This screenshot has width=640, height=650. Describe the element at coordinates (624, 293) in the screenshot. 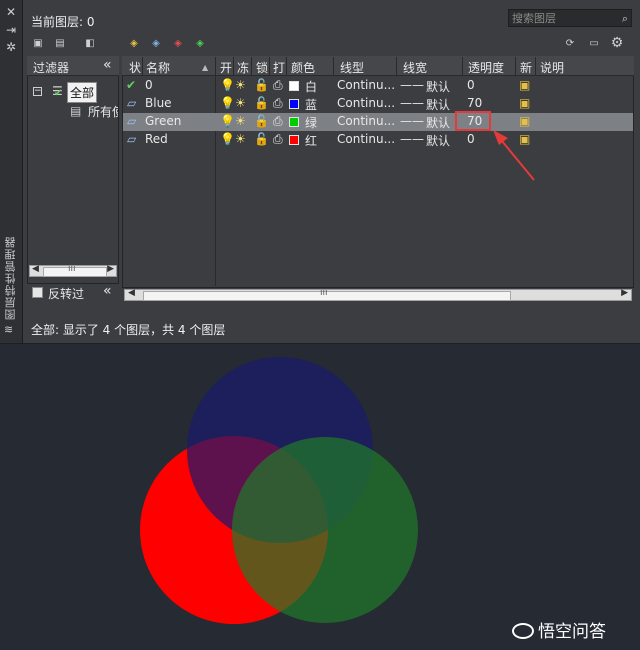

I see `scroll-right-icon: ▶` at that location.